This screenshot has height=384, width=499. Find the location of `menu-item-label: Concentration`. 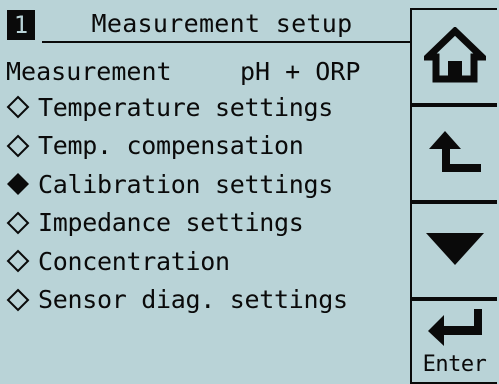

menu-item-label: Concentration is located at coordinates (134, 261).